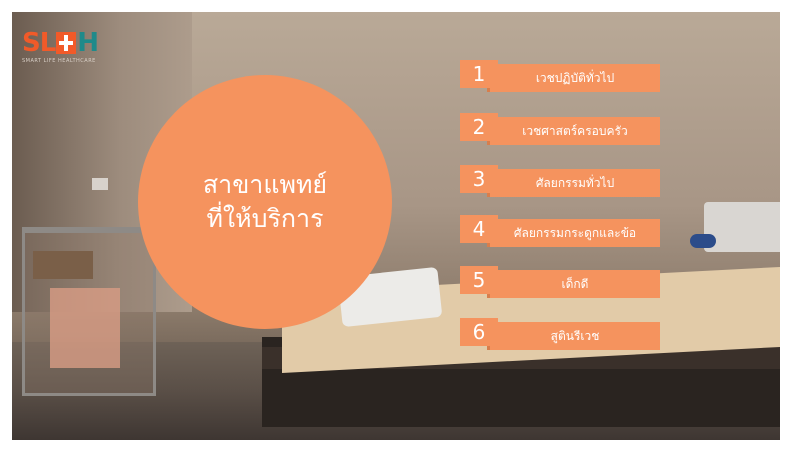  Describe the element at coordinates (59, 61) in the screenshot. I see `logo-tagline: SMART LIFE HEALTHCARE` at that location.